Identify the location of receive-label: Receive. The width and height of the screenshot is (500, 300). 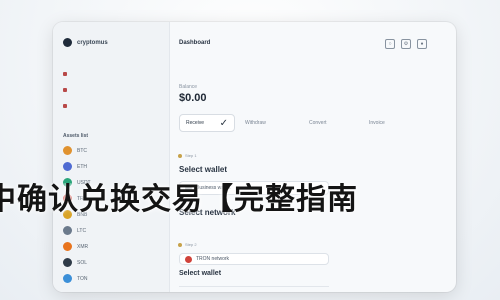
(195, 123).